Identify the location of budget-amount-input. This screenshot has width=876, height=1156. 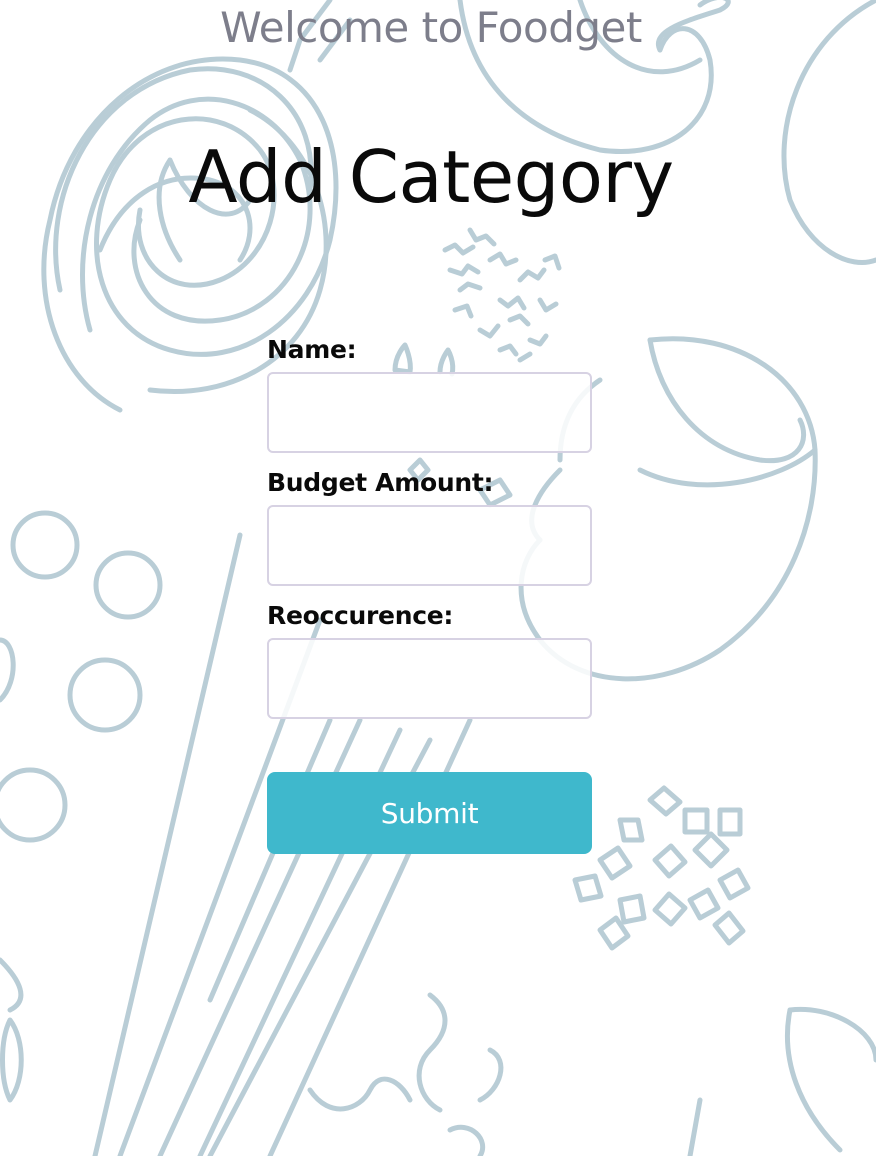
(429, 545).